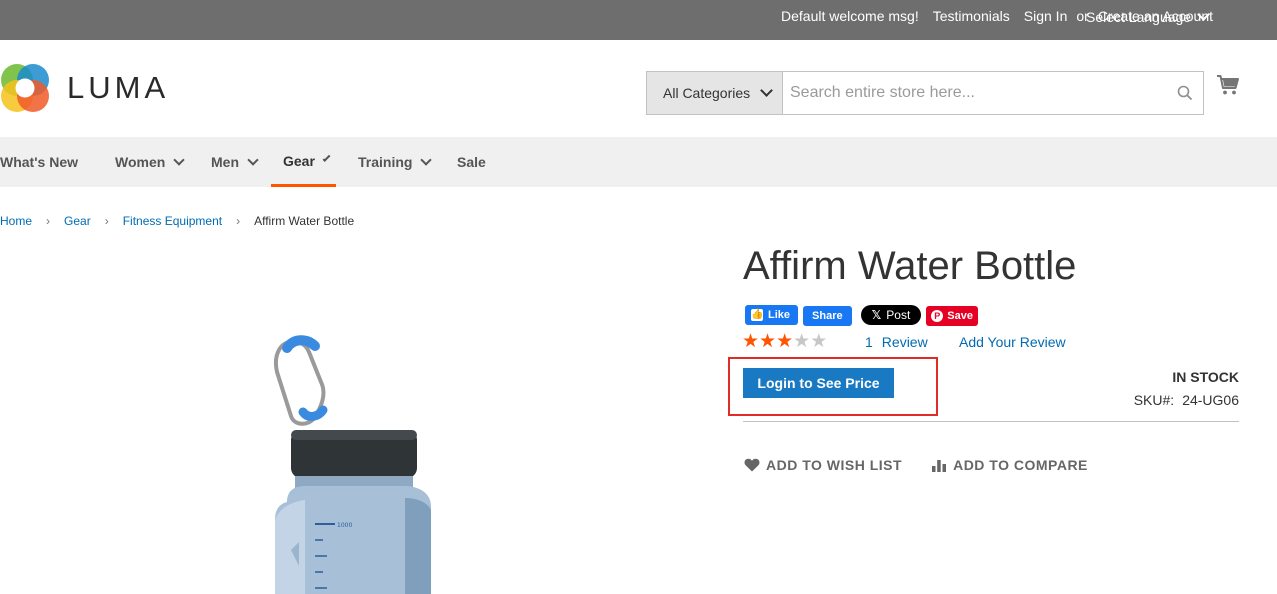 The image size is (1277, 594). What do you see at coordinates (752, 465) in the screenshot?
I see `heart-icon` at bounding box center [752, 465].